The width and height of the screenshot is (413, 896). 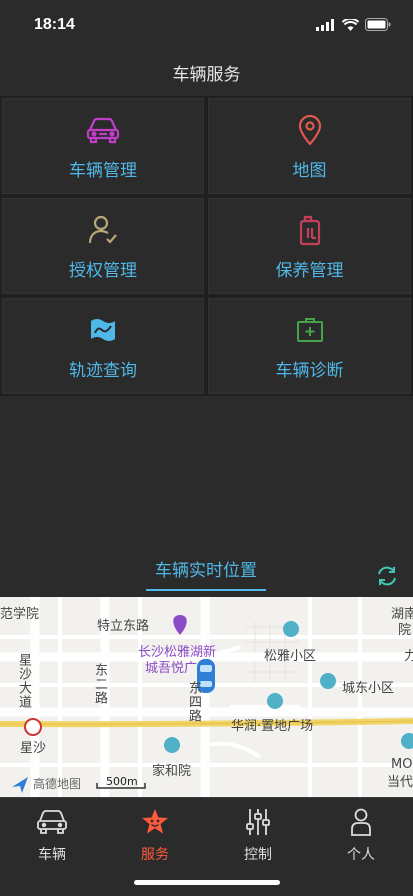 What do you see at coordinates (258, 855) in the screenshot?
I see `tab-label: 控制` at bounding box center [258, 855].